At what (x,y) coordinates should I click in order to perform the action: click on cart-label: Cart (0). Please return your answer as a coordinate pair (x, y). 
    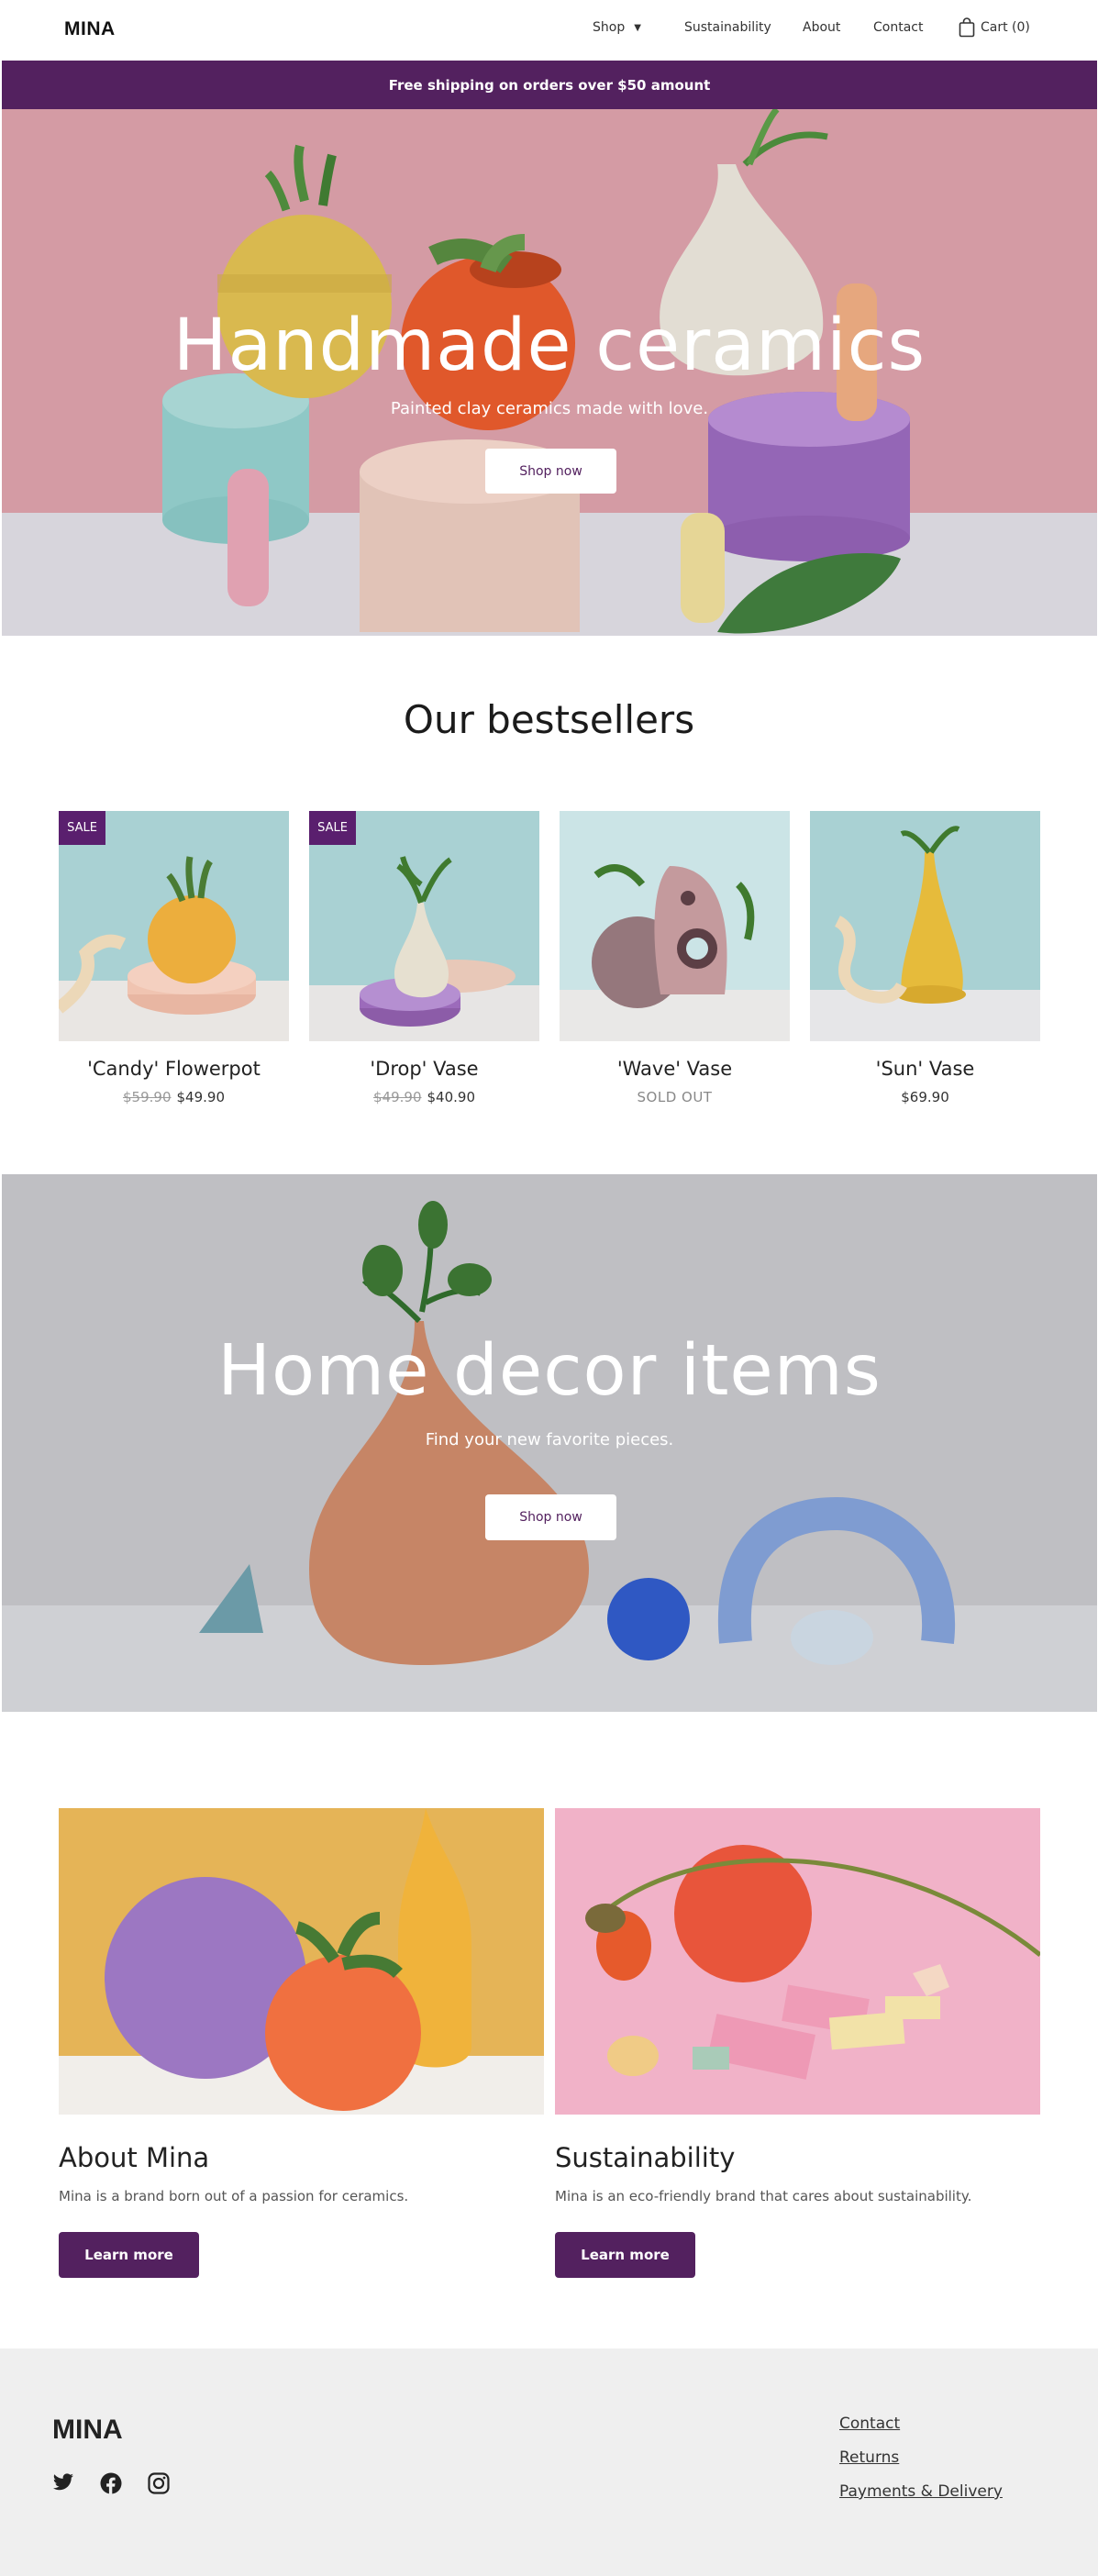
    Looking at the image, I should click on (1005, 27).